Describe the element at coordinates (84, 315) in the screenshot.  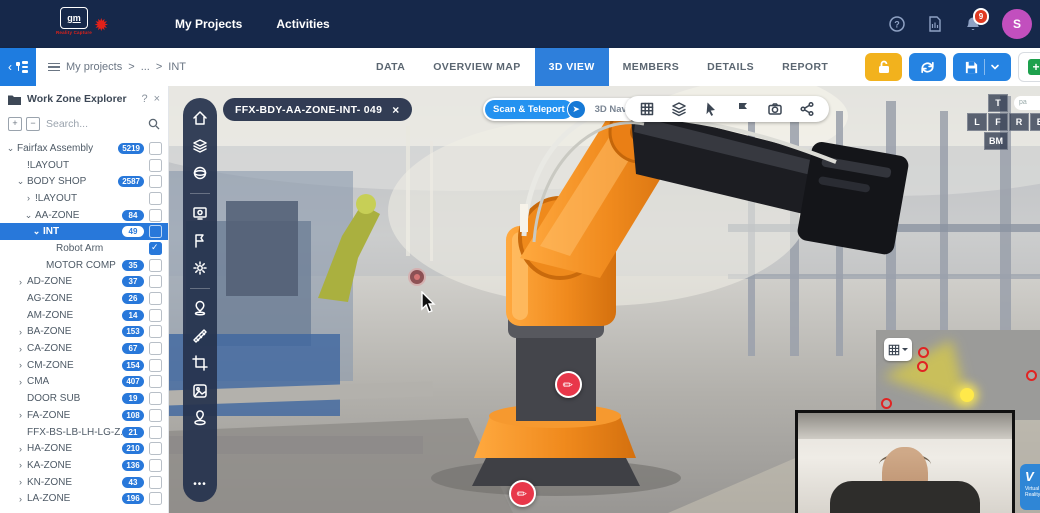
I see `tree-item: AM-ZONE 14` at that location.